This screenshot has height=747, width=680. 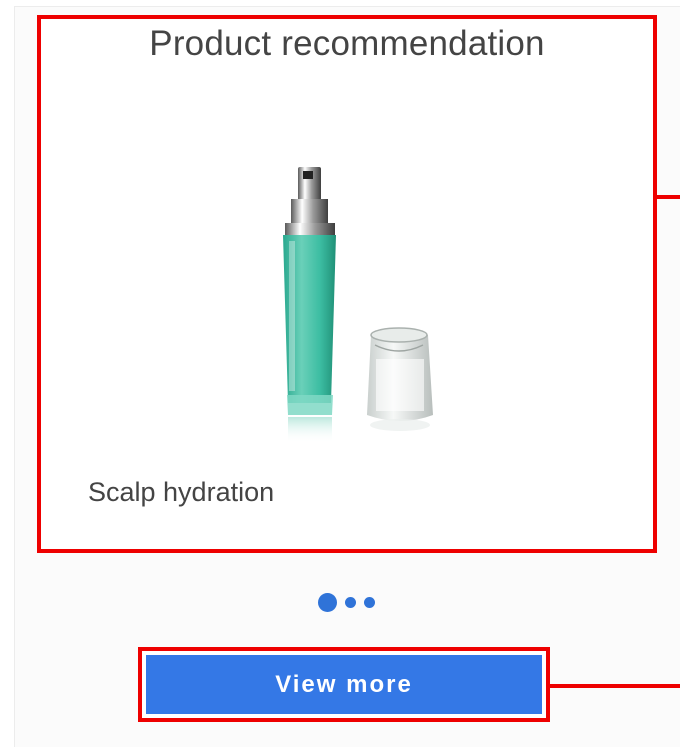 What do you see at coordinates (181, 492) in the screenshot?
I see `product-name: Scalp hydration` at bounding box center [181, 492].